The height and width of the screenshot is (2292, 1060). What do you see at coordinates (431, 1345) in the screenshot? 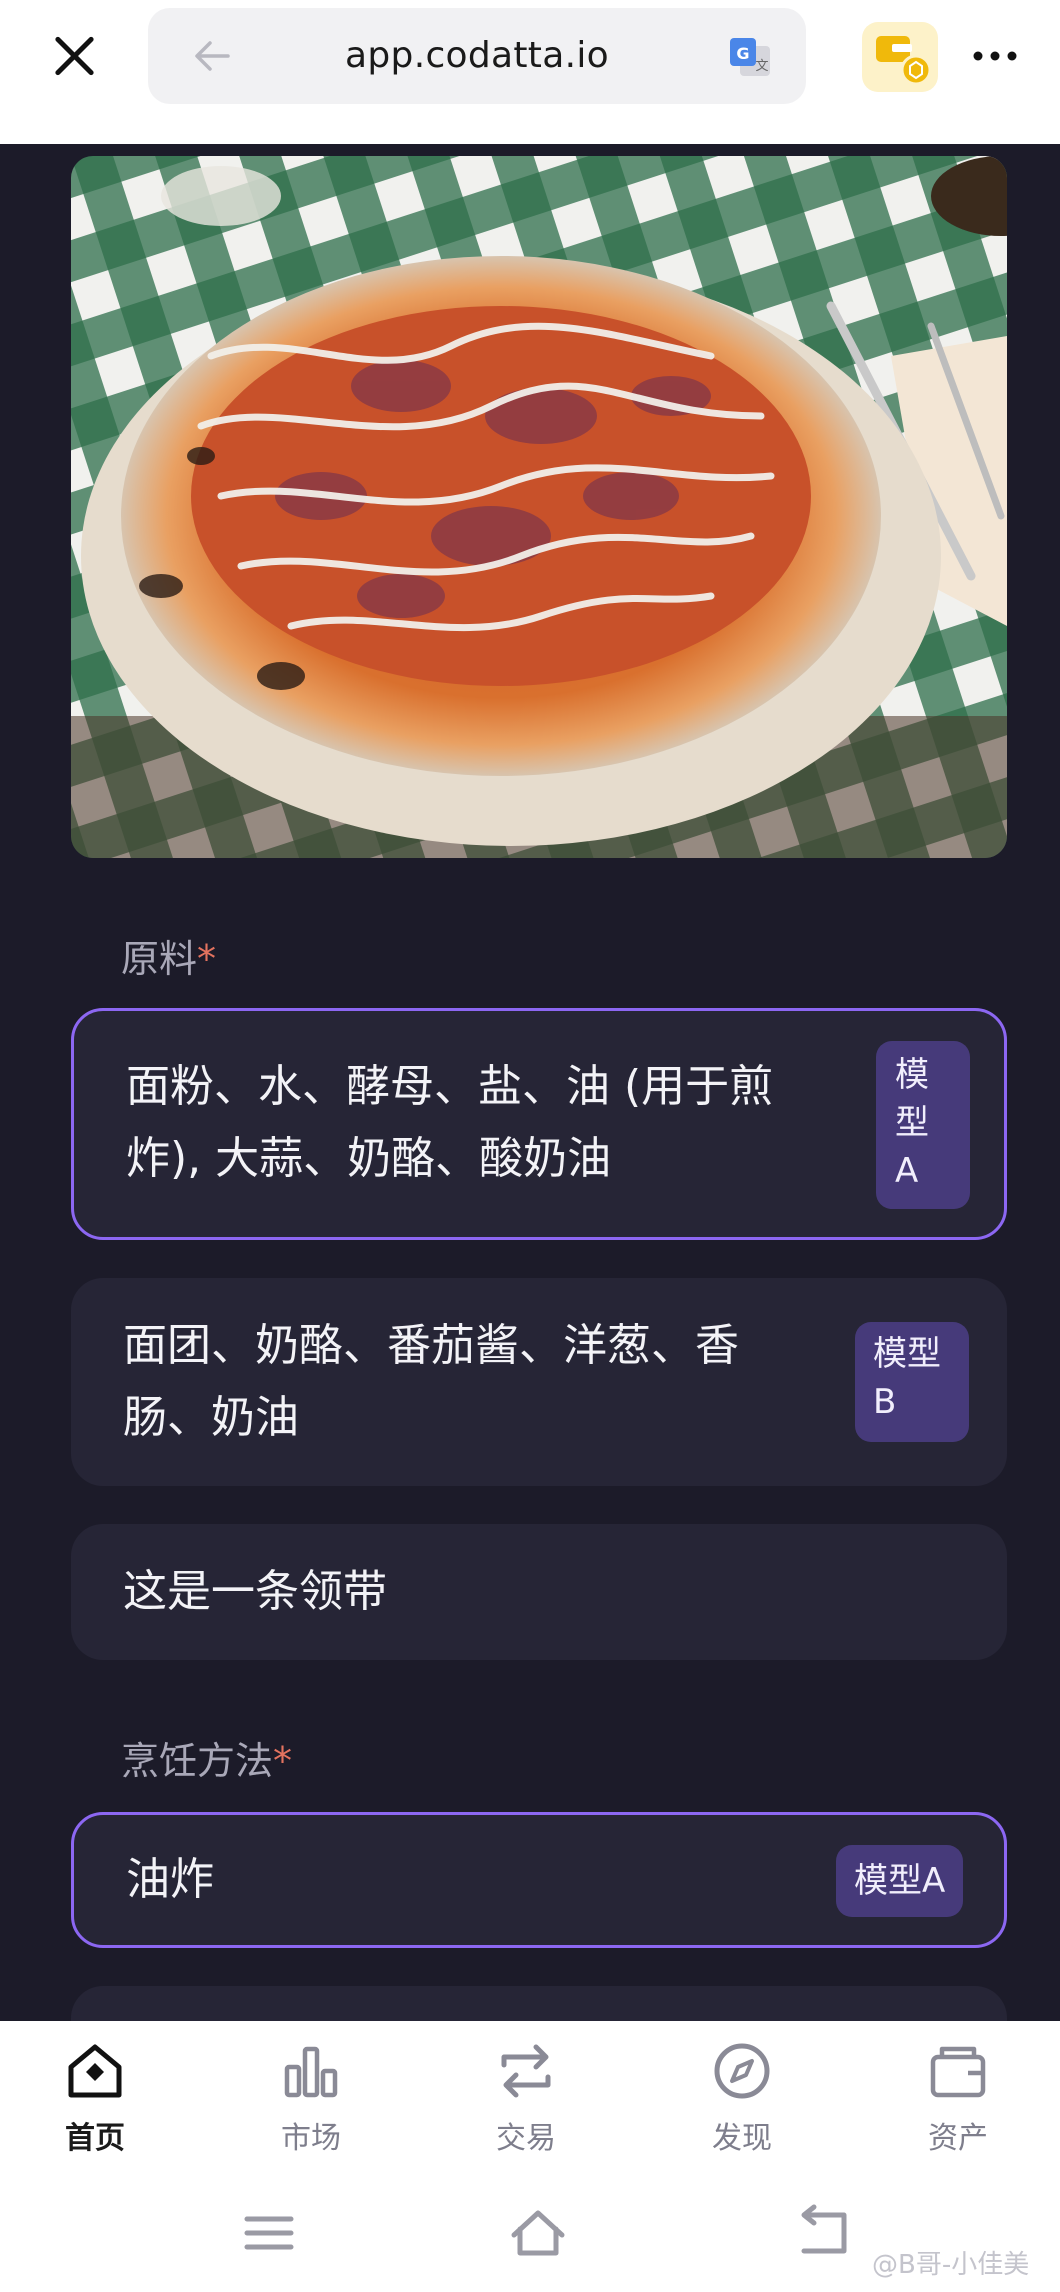
I see `option-text-line: 面团、奶酪、番茄酱、洋葱、香` at bounding box center [431, 1345].